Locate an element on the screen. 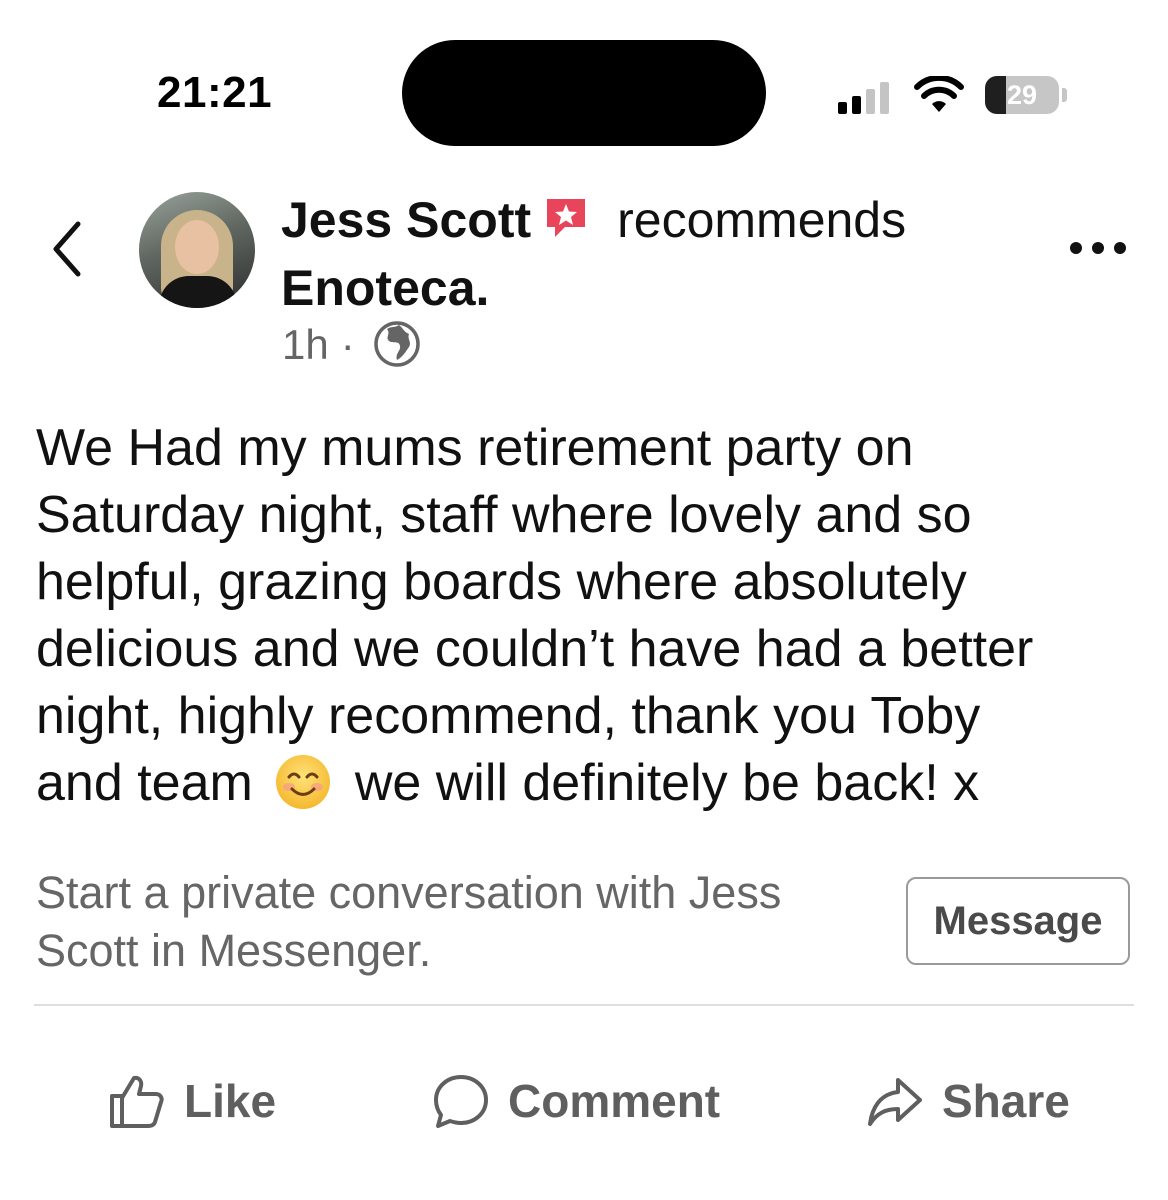 The image size is (1168, 1200). post-line-part: and team is located at coordinates (144, 783).